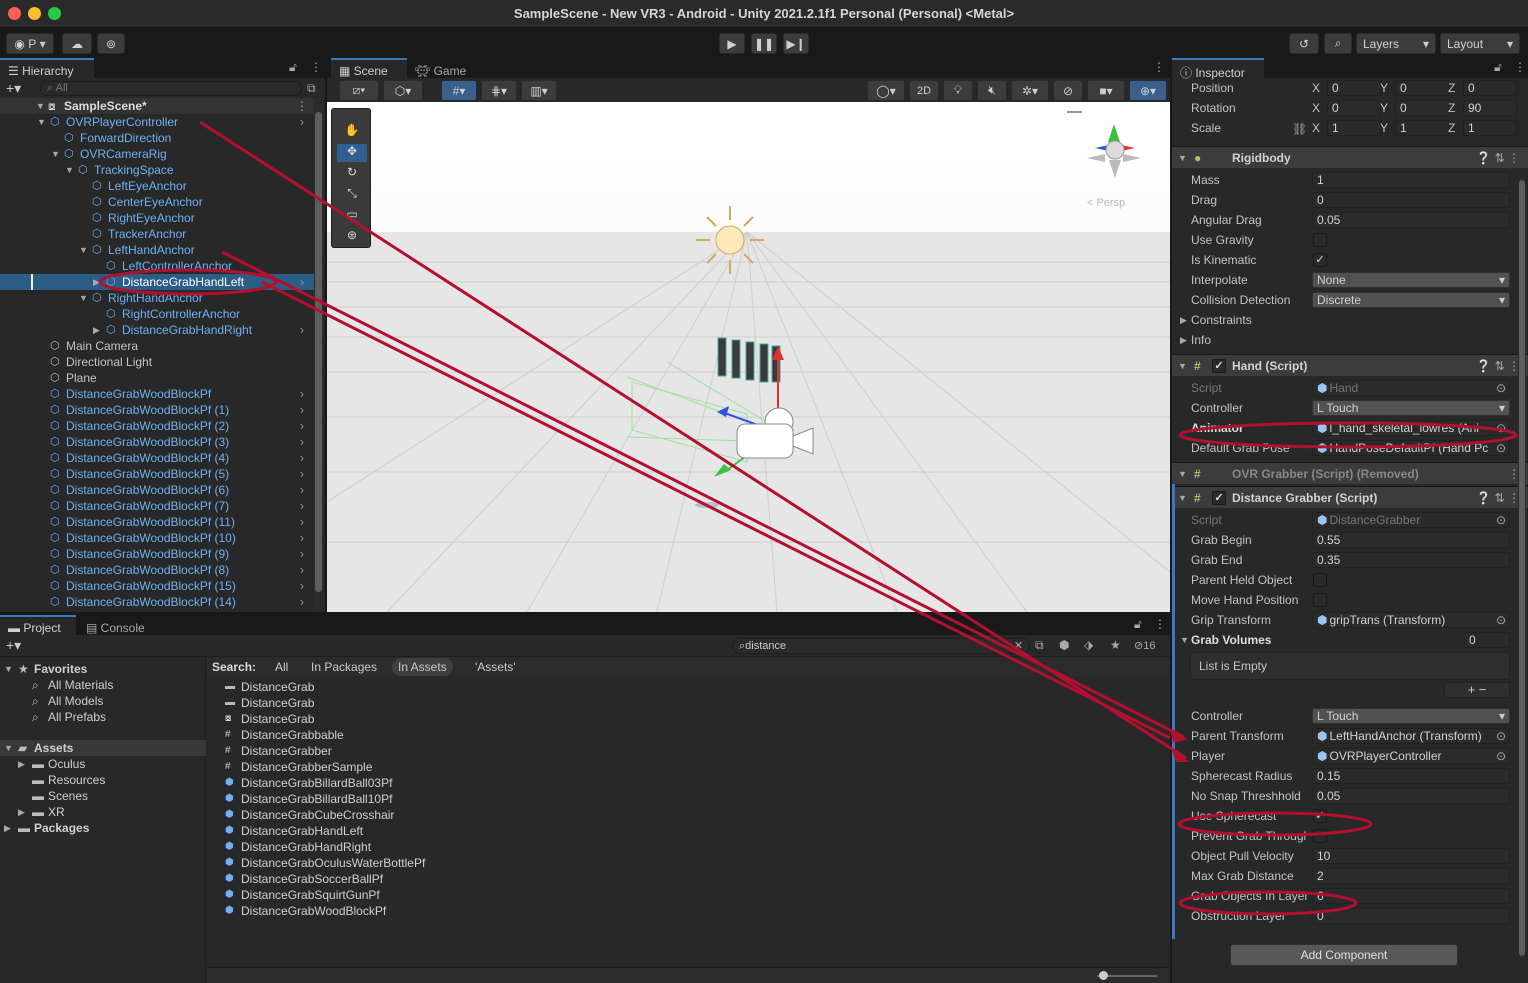  I want to click on hierarchy-row: ▼ ⬡ OVRCameraRig, so click(160, 154).